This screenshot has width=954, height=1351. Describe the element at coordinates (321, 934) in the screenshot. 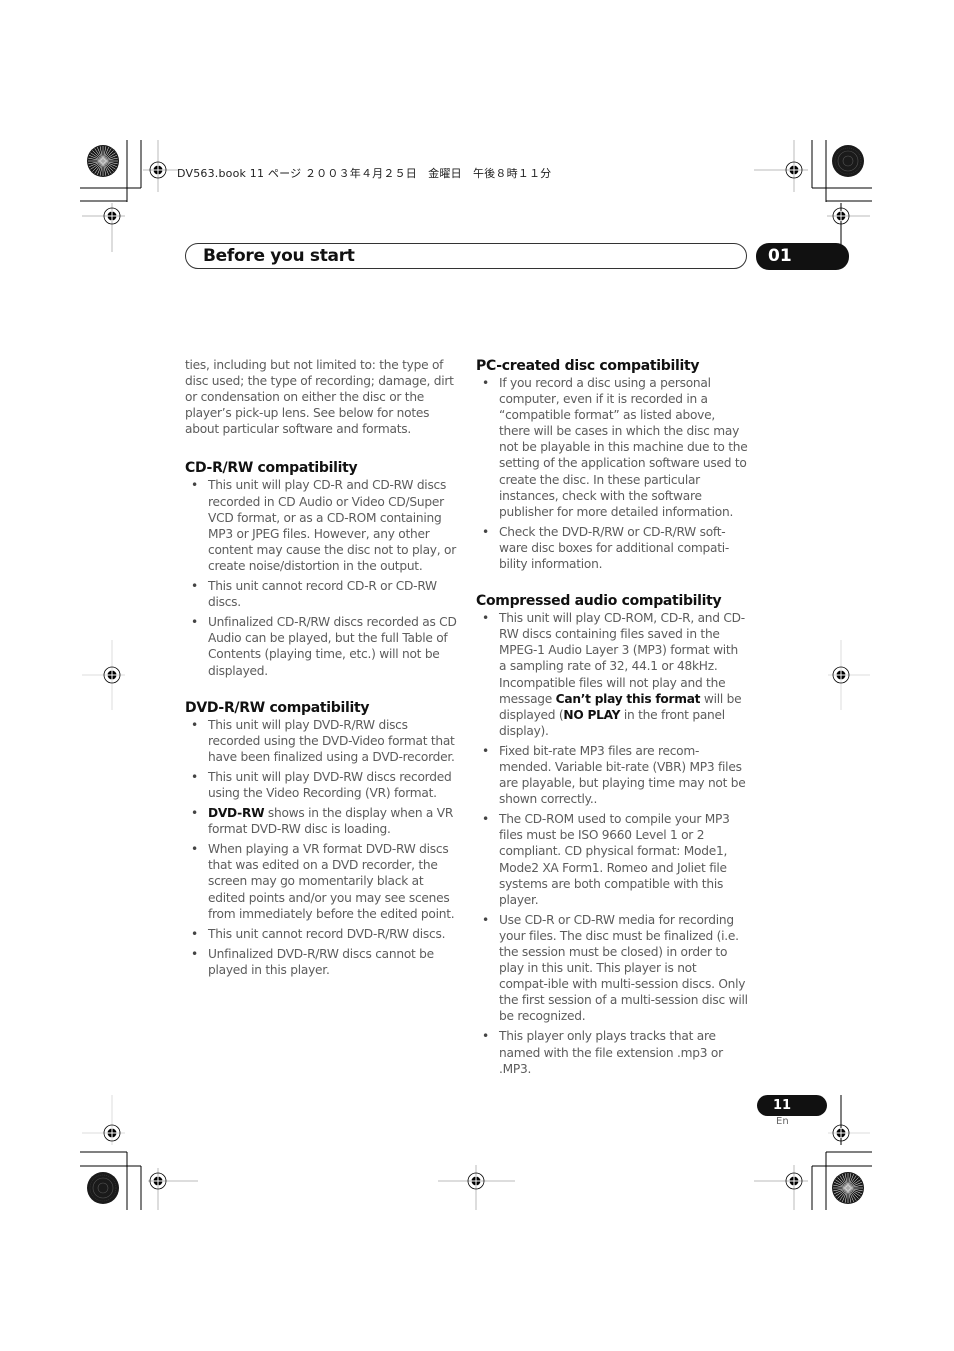

I see `list-item: This unit cannot record DVD-R/RW discs.` at that location.